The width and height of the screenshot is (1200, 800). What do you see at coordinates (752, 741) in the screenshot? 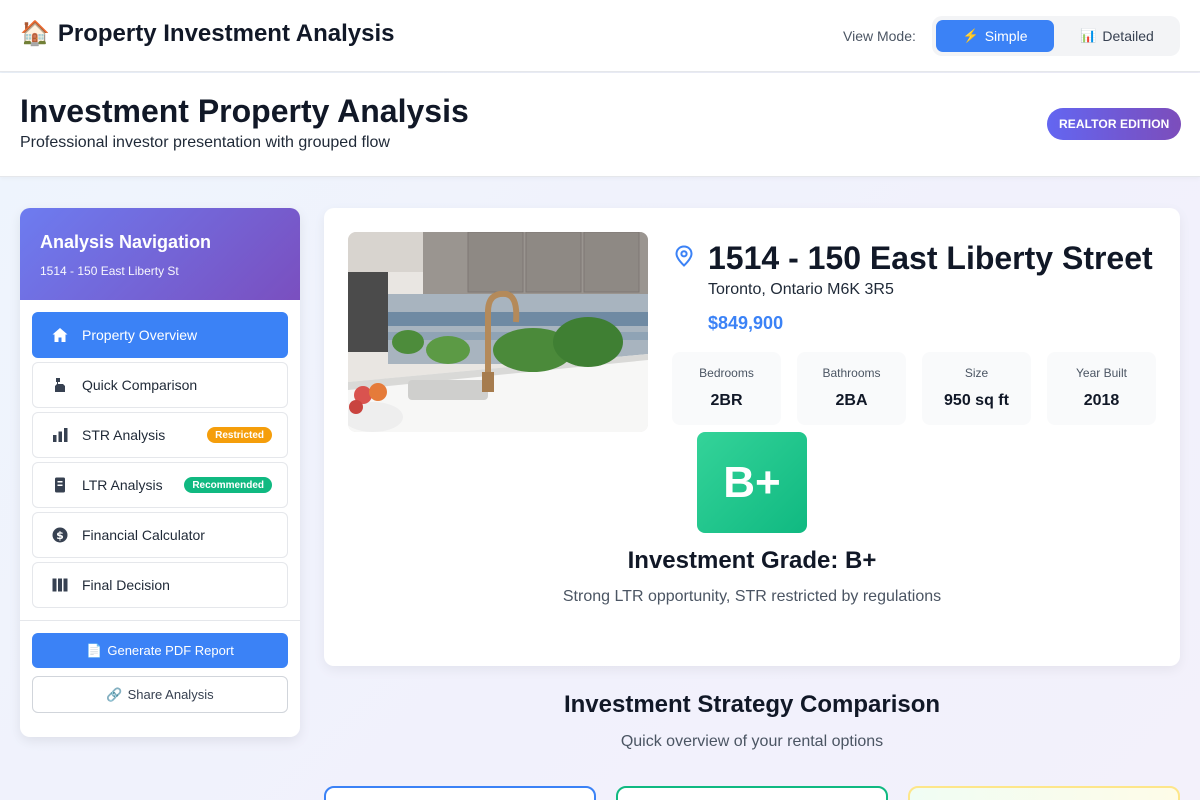
I see `strategy-section-subtitle: Quick overview of your rental options` at bounding box center [752, 741].